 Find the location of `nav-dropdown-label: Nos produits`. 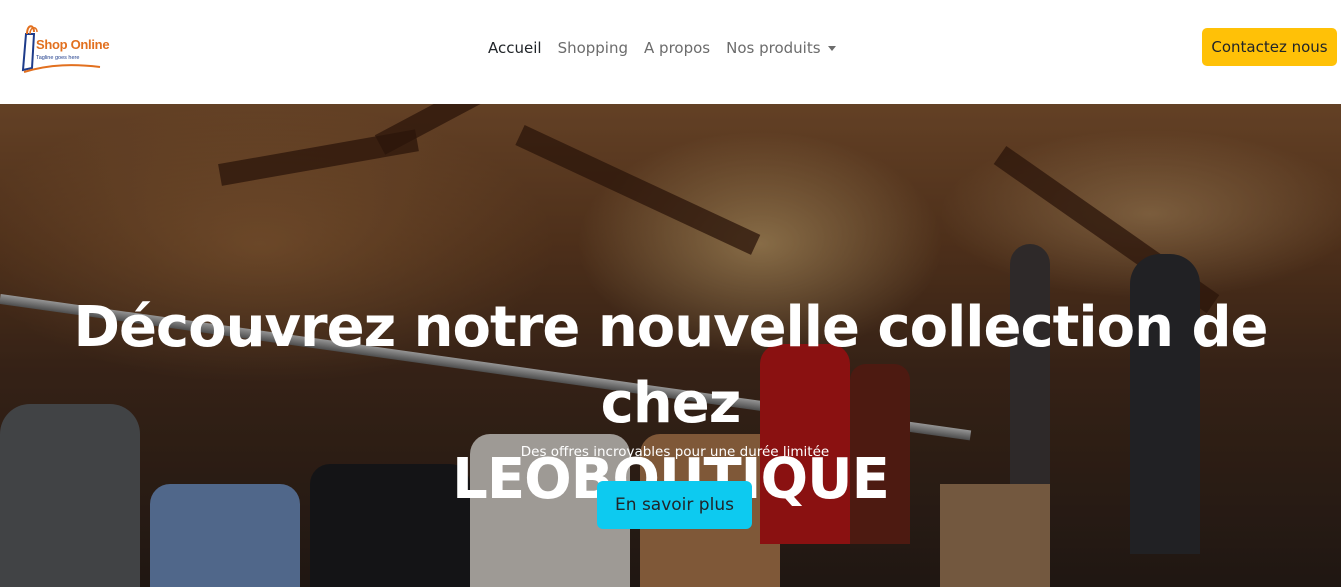

nav-dropdown-label: Nos produits is located at coordinates (773, 48).